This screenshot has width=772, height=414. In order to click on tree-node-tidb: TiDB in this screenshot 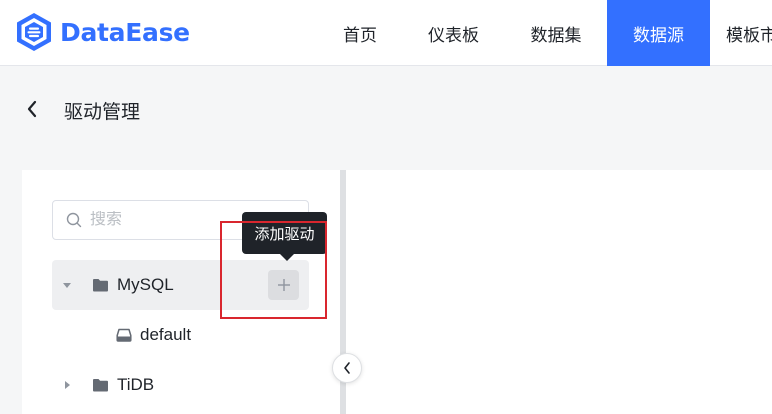, I will do `click(180, 385)`.